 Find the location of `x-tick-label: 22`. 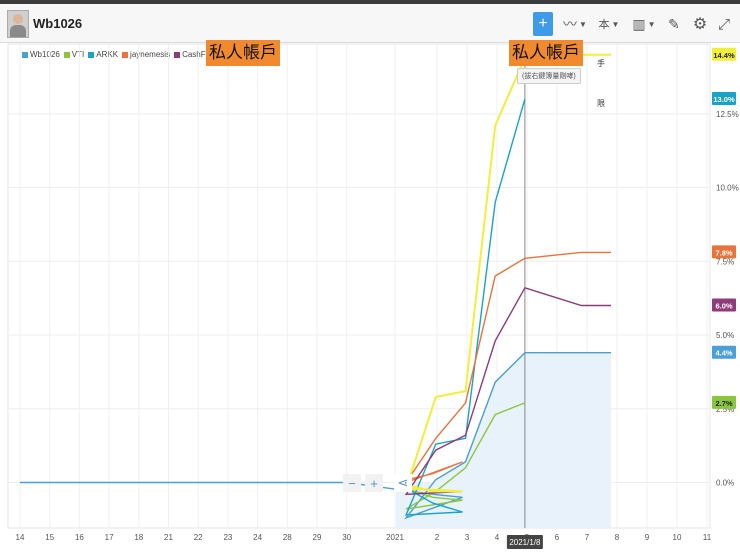

x-tick-label: 22 is located at coordinates (198, 537).